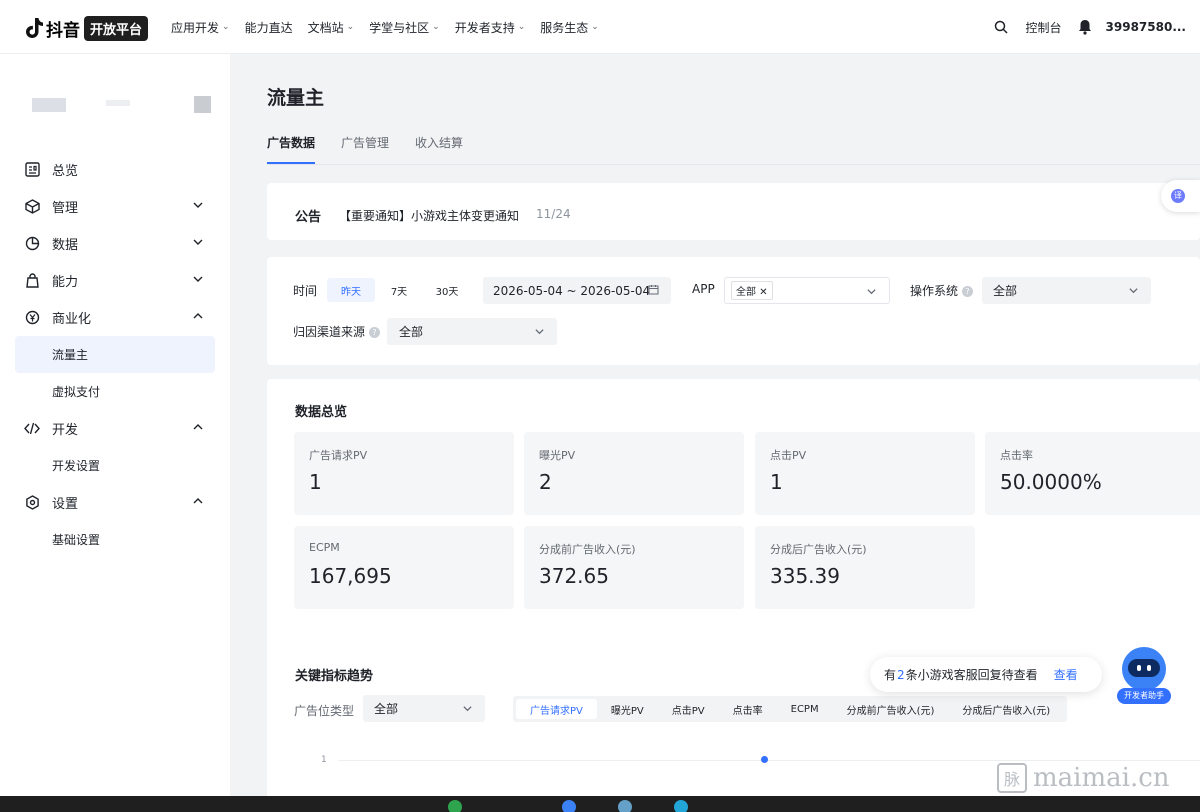 The height and width of the screenshot is (812, 1200). I want to click on nav-item-academy: 学堂与社区 ⌄, so click(404, 27).